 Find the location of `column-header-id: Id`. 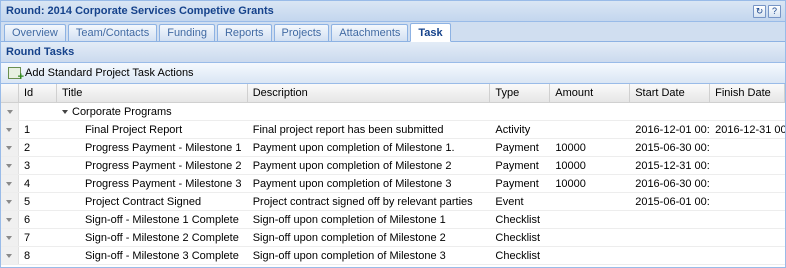

column-header-id: Id is located at coordinates (38, 93).